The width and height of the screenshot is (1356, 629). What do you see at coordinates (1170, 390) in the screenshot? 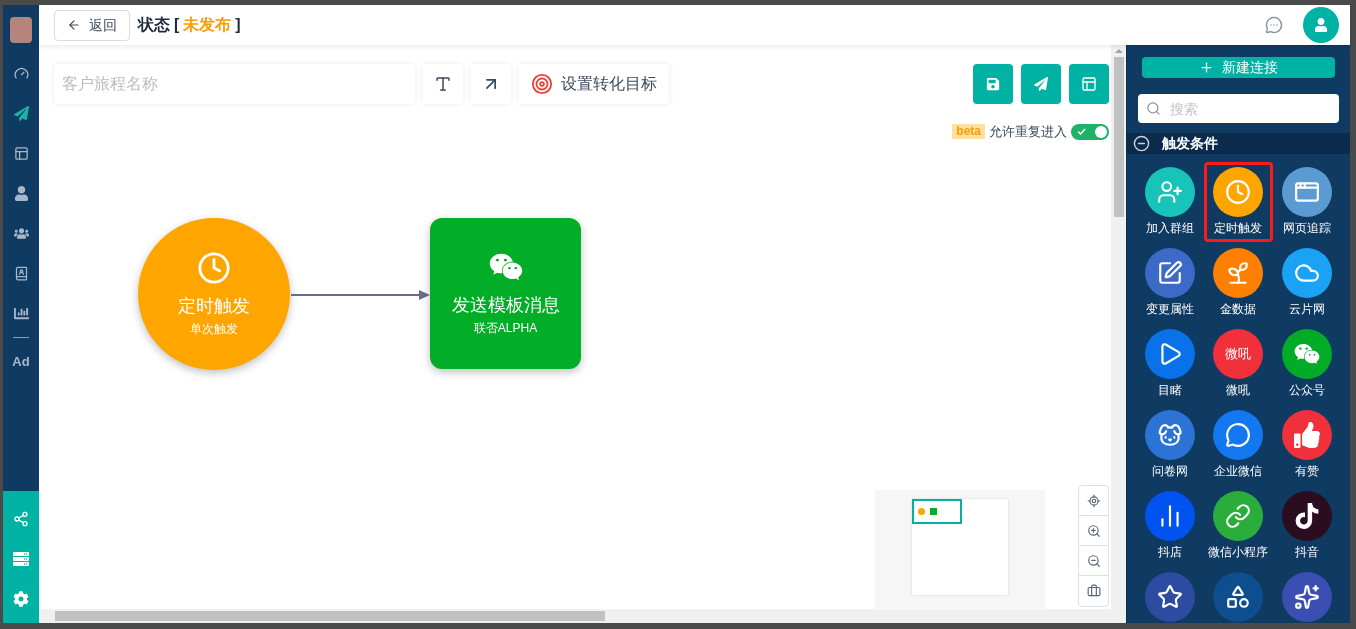
I see `tile-label: 目睹` at bounding box center [1170, 390].